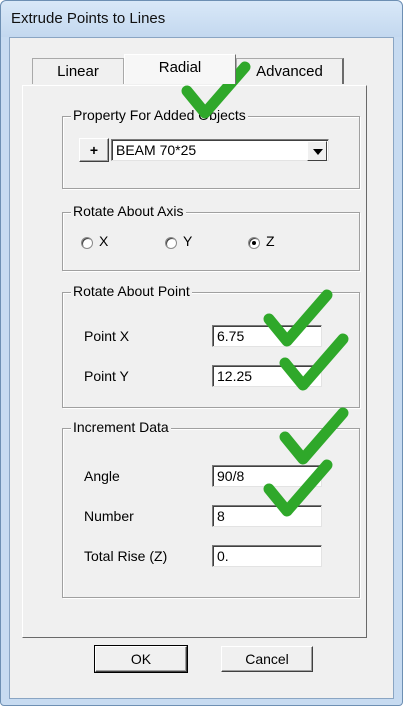  Describe the element at coordinates (231, 476) in the screenshot. I see `angle-value: 90/8` at that location.